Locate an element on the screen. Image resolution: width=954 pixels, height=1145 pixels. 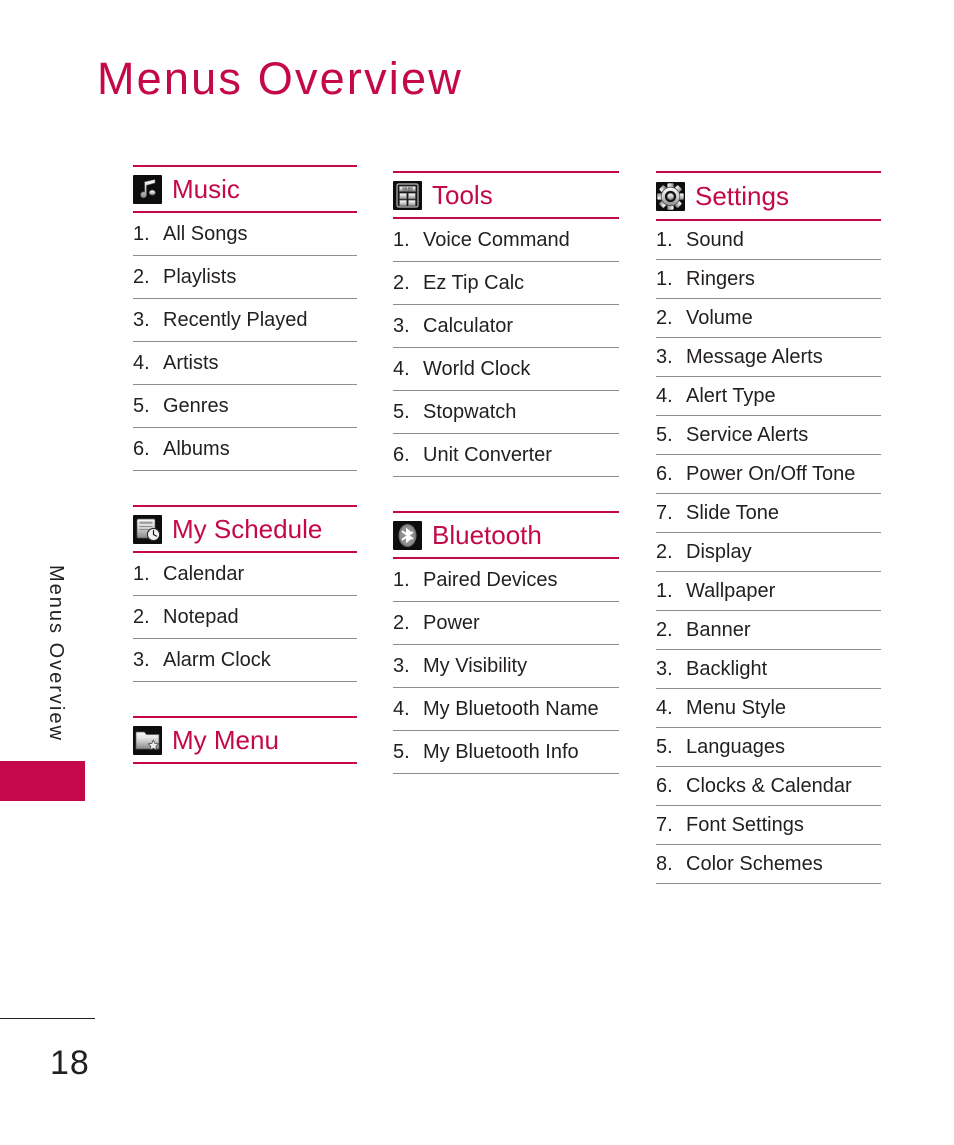
section-header-music: Music is located at coordinates (245, 189).